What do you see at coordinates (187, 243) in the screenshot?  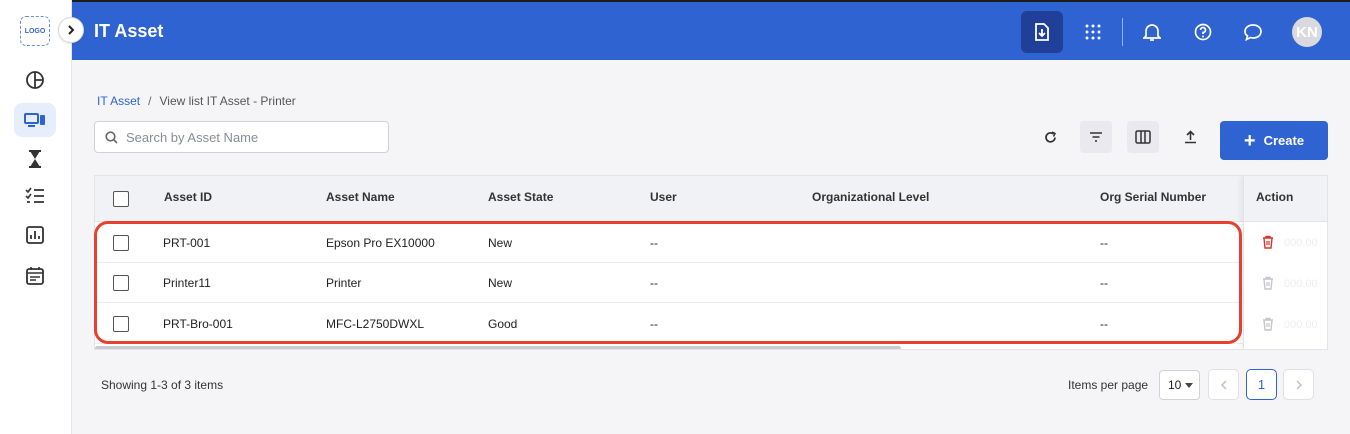 I see `cell-asset-id: PRT-001` at bounding box center [187, 243].